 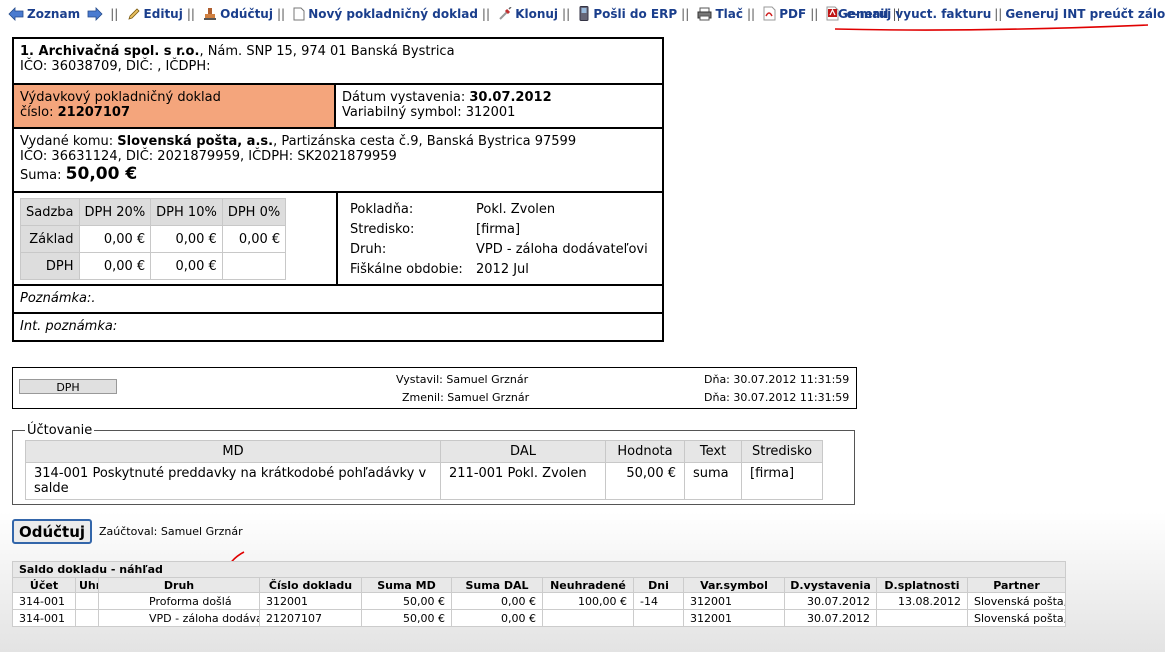 I want to click on acc-dal: 211-001 Pokl. Zvolen, so click(x=523, y=481).